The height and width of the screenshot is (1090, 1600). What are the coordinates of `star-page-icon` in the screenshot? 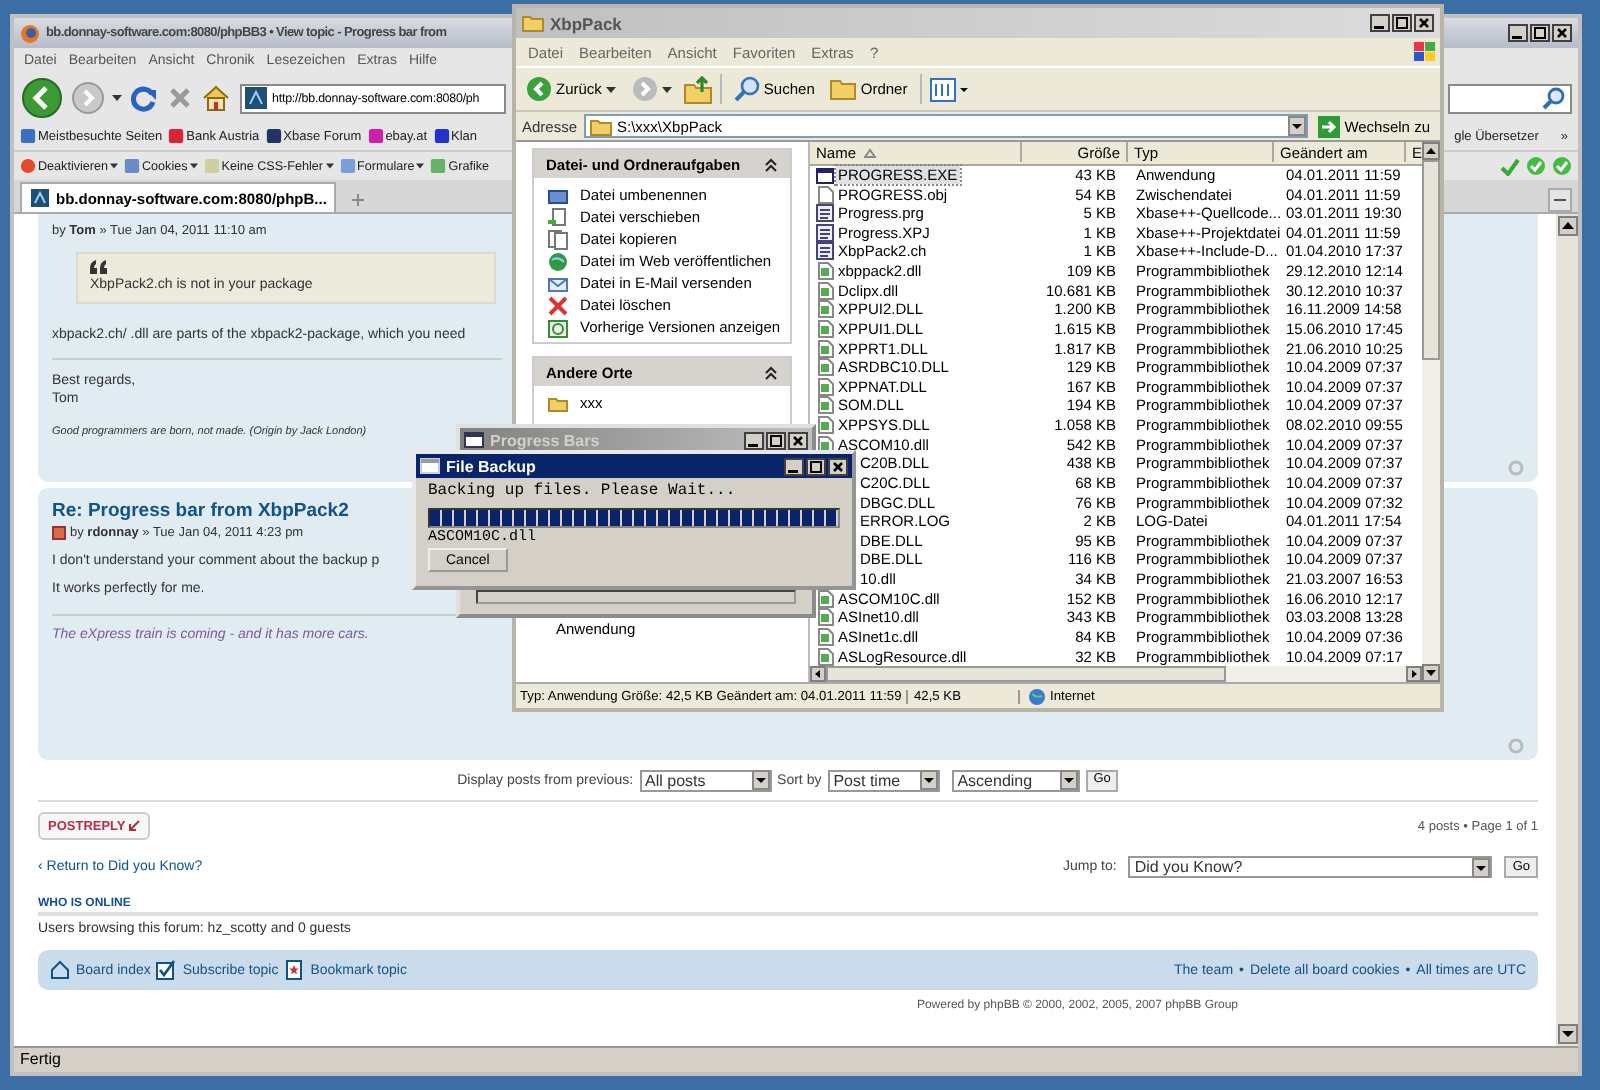 It's located at (294, 970).